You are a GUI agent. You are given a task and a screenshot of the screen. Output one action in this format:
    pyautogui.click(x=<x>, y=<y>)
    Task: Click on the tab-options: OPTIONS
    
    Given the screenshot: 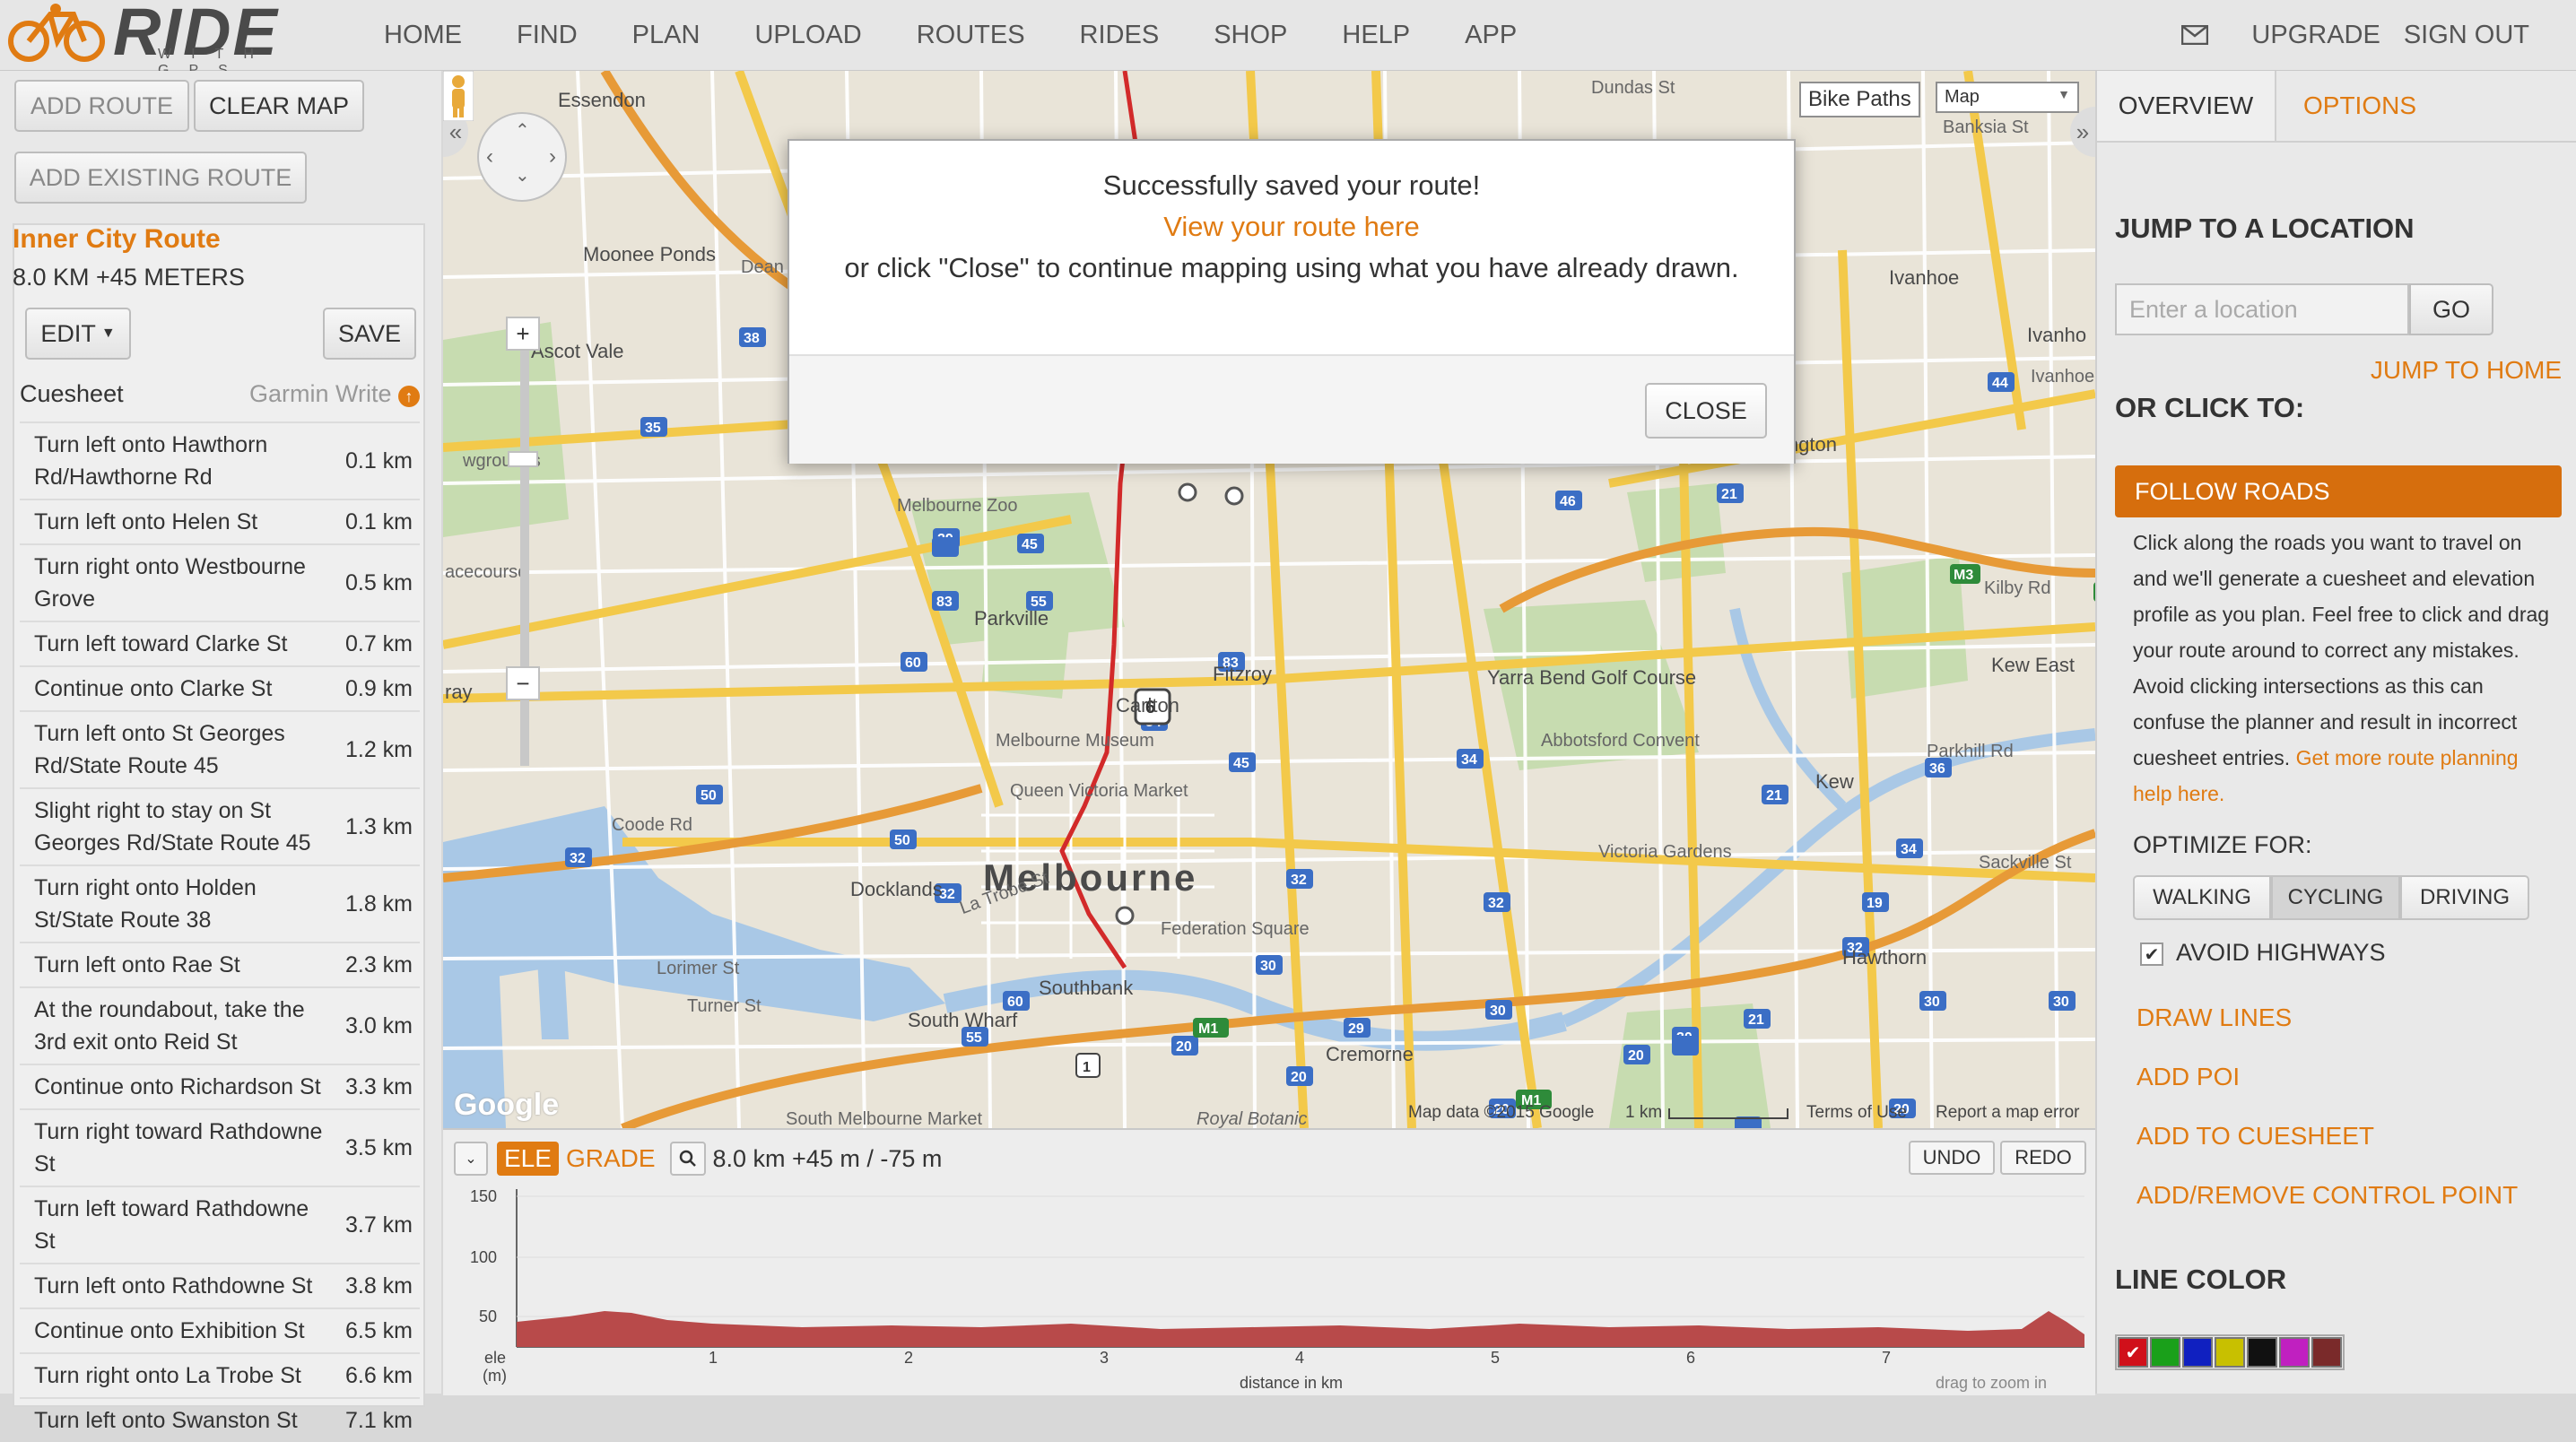 What is the action you would take?
    pyautogui.click(x=2359, y=106)
    